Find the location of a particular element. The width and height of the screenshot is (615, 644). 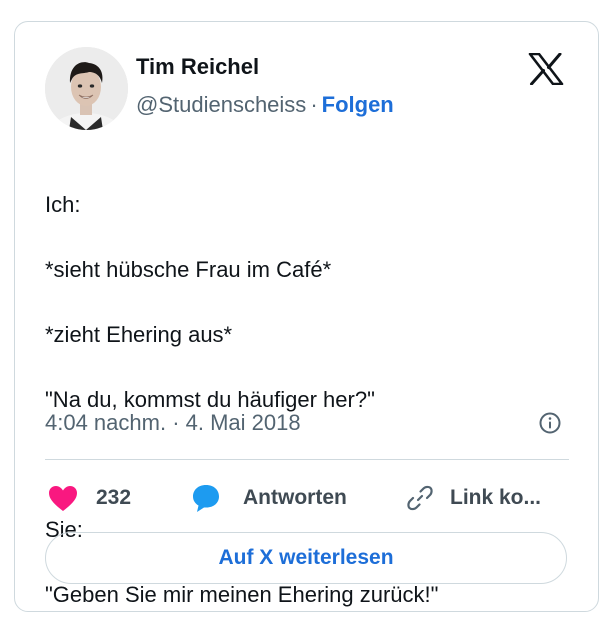

author-handle: @Studienscheiss is located at coordinates (221, 104).